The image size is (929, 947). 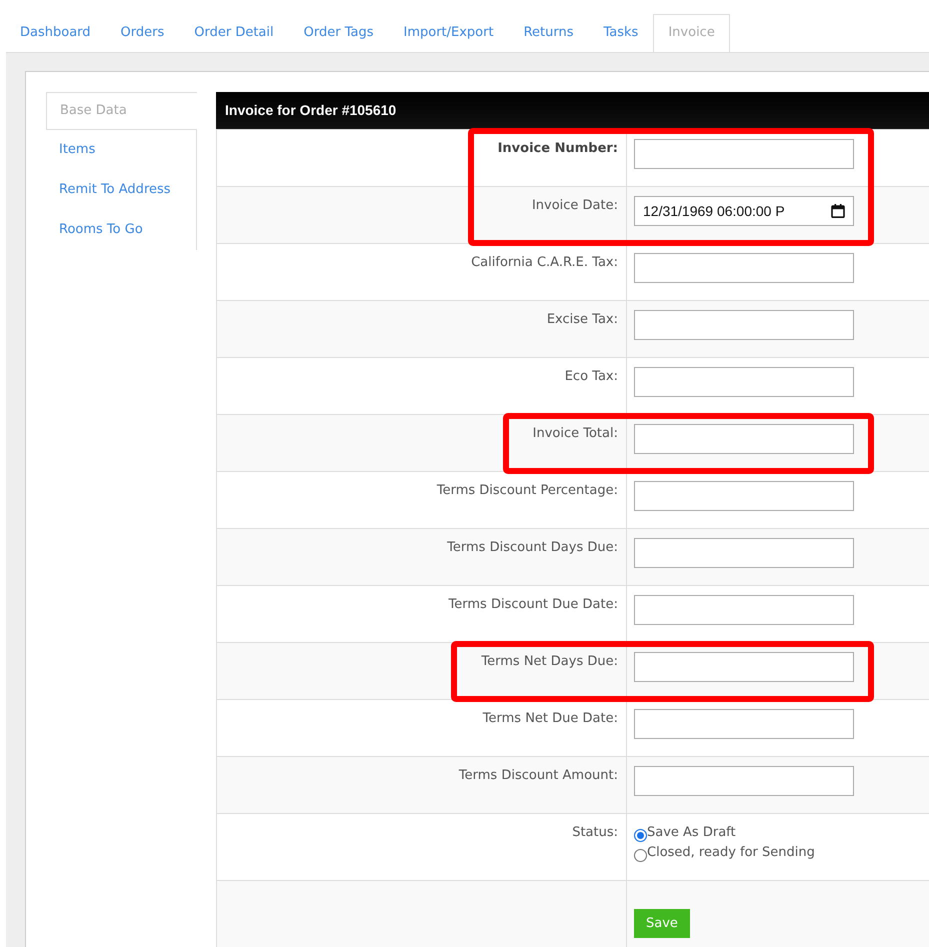 What do you see at coordinates (538, 776) in the screenshot?
I see `field-label: Terms Discount Amount:` at bounding box center [538, 776].